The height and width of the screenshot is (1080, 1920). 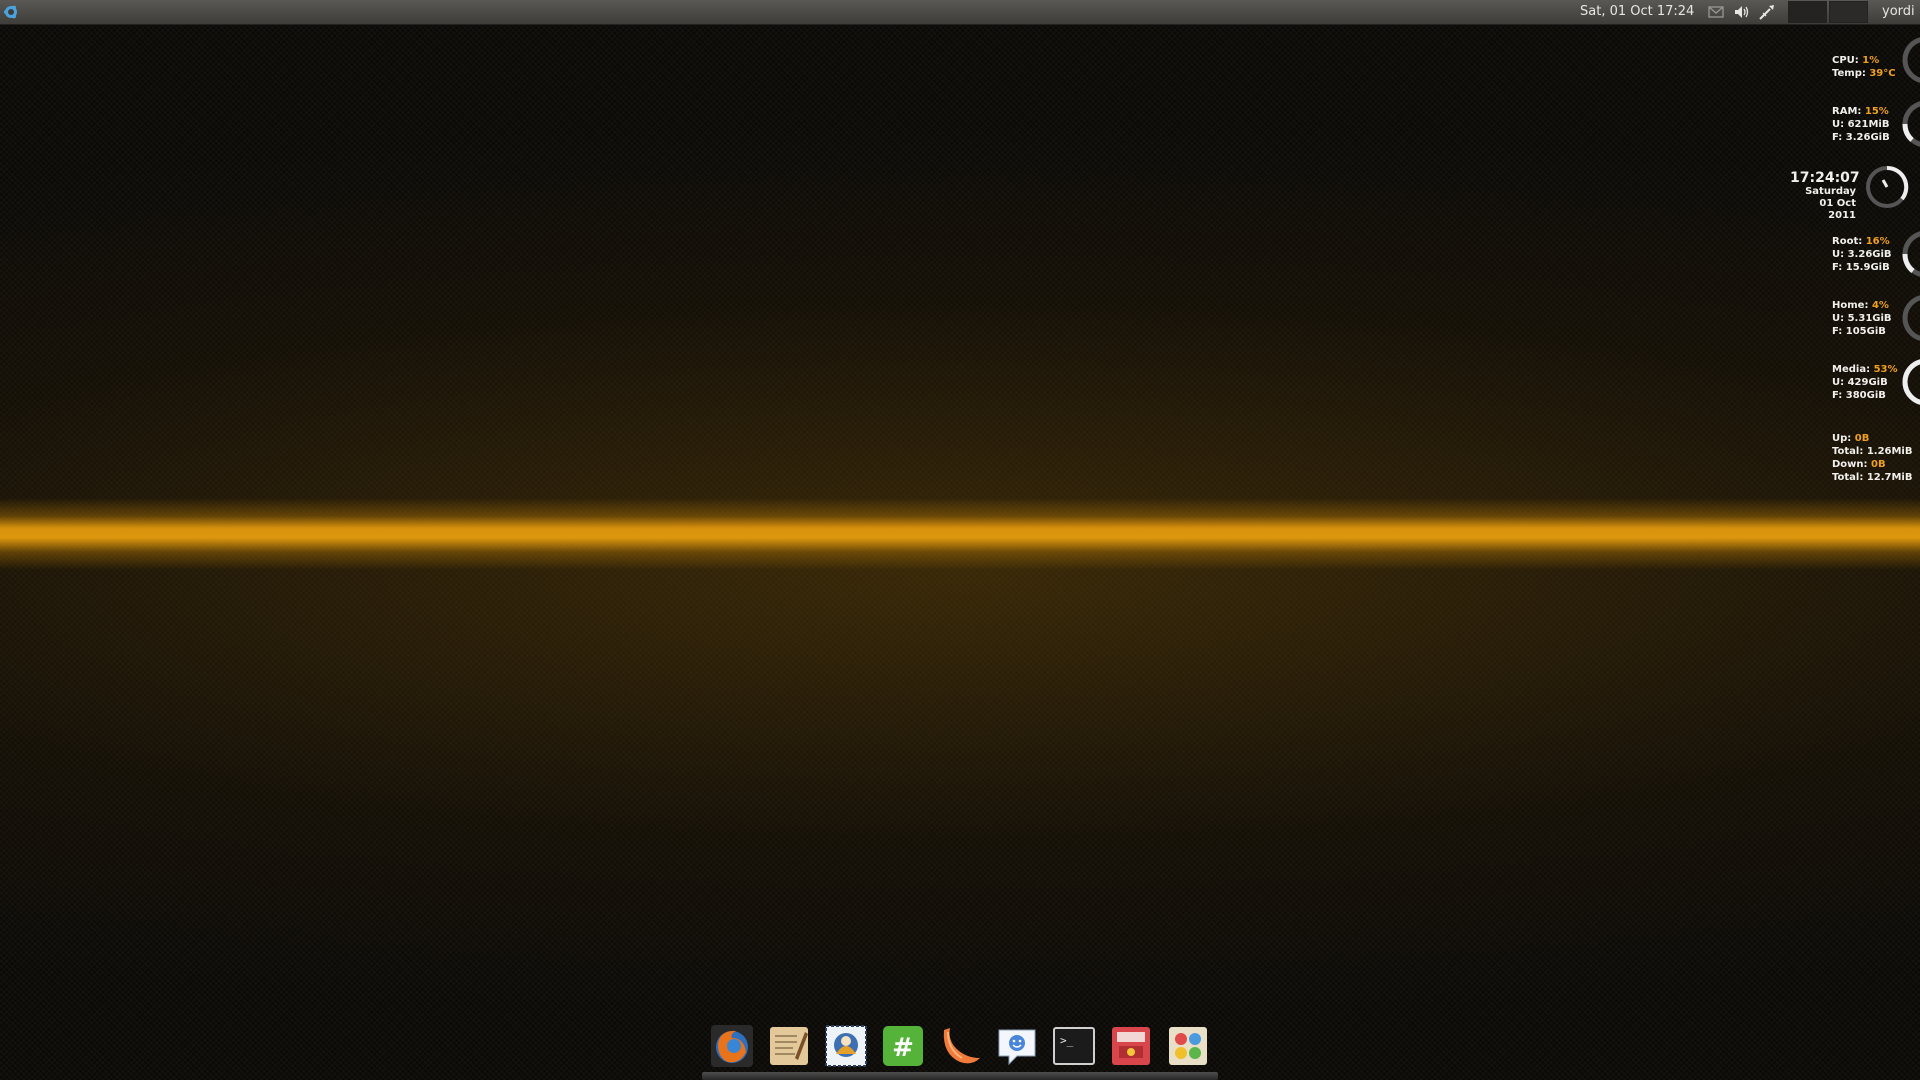 I want to click on text-editor-icon, so click(x=789, y=1046).